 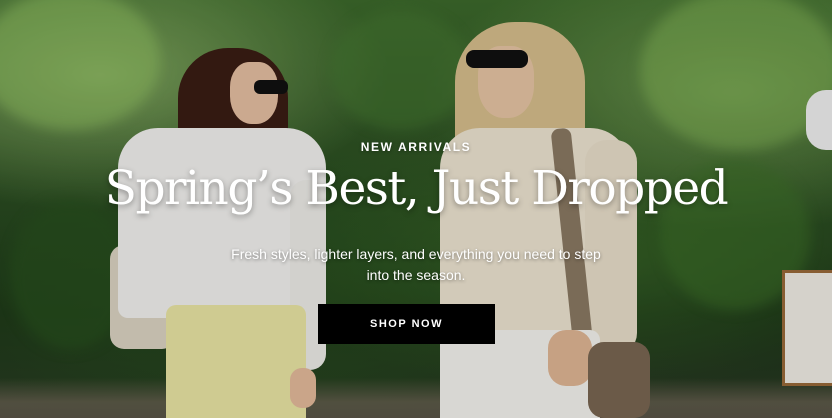 What do you see at coordinates (416, 147) in the screenshot?
I see `hero-eyebrow: NEW ARRIVALS` at bounding box center [416, 147].